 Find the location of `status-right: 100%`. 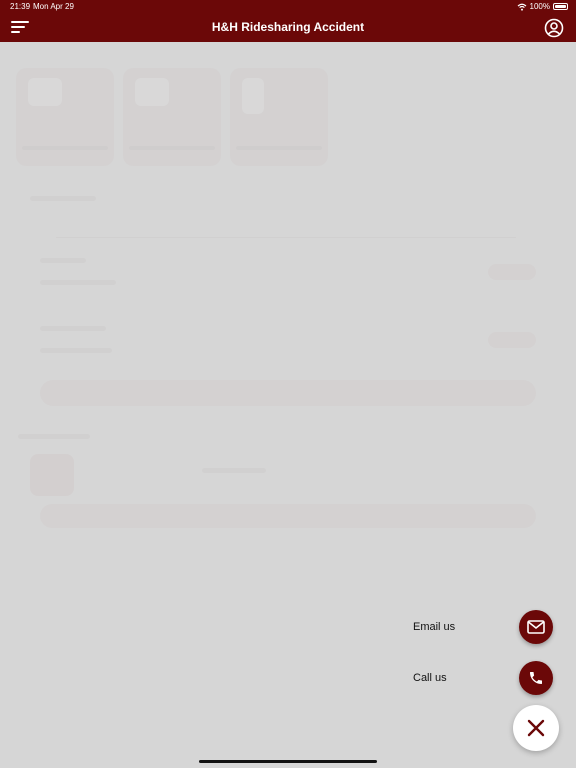

status-right: 100% is located at coordinates (542, 6).